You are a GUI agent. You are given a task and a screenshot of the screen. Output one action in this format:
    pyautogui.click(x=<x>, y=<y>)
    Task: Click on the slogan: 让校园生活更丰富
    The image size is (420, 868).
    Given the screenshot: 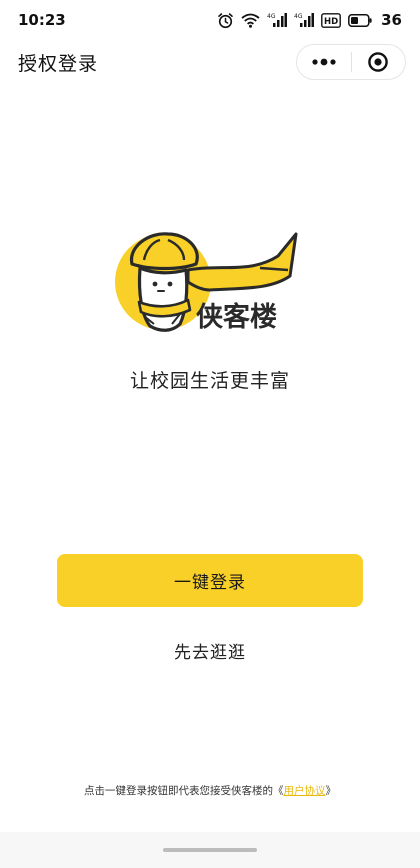 What is the action you would take?
    pyautogui.click(x=209, y=381)
    